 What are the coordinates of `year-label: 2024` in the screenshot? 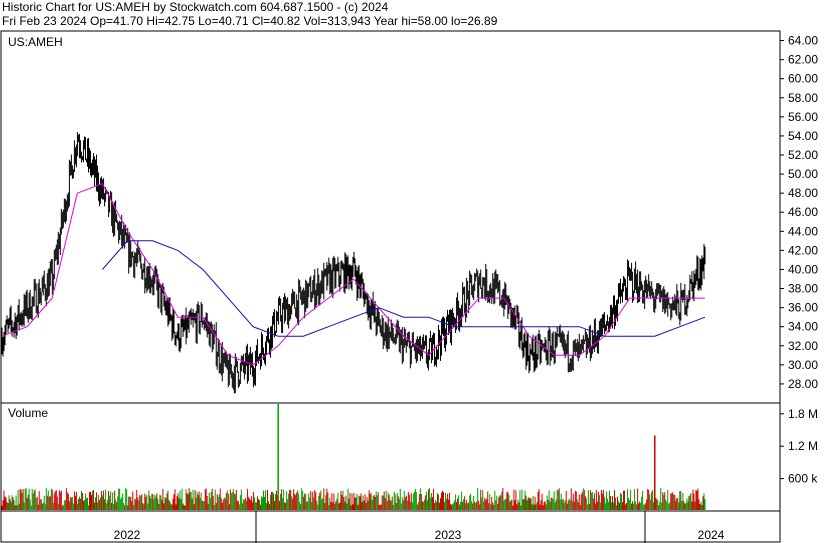 It's located at (711, 535).